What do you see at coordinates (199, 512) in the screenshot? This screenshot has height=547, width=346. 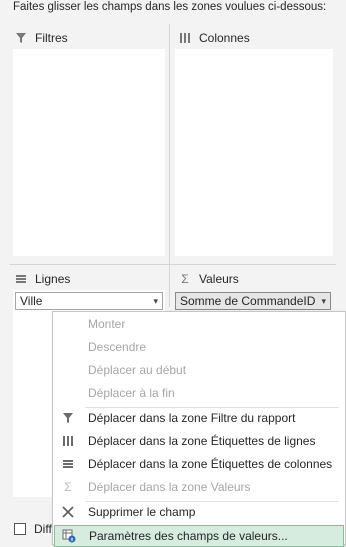 I see `menu-item-remove-field: Supprimer le champ` at bounding box center [199, 512].